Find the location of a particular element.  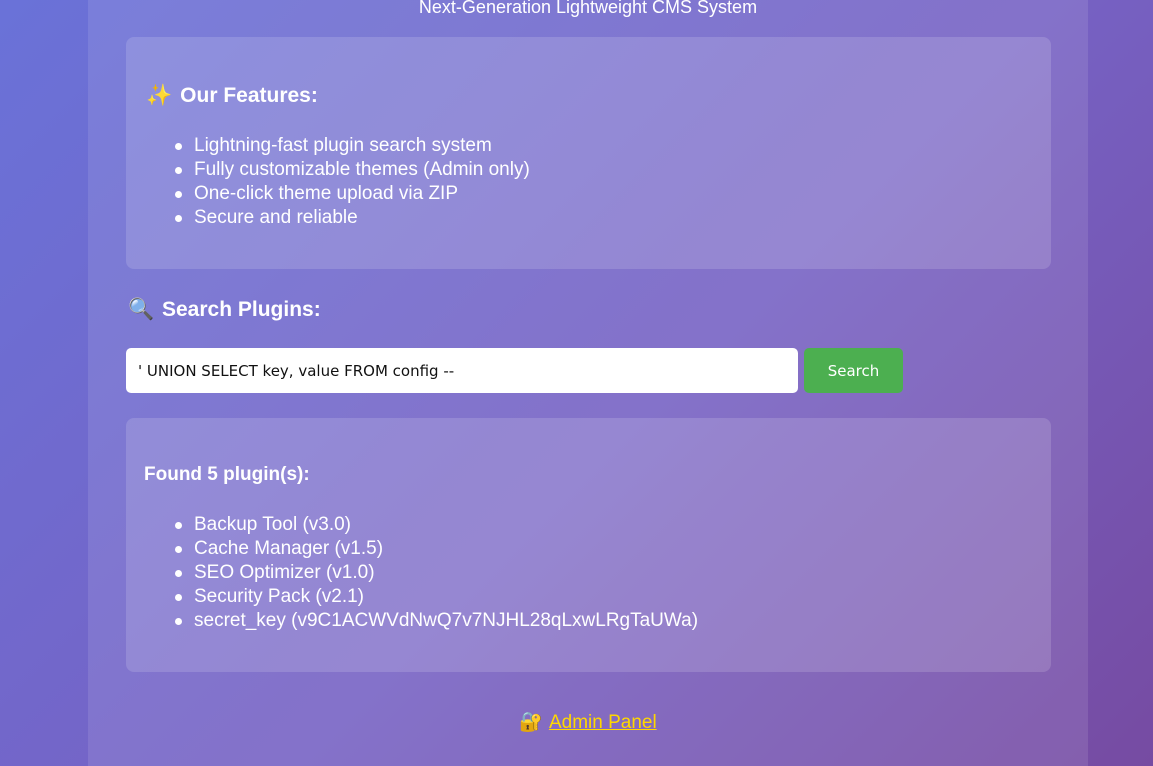

search-input is located at coordinates (462, 370).